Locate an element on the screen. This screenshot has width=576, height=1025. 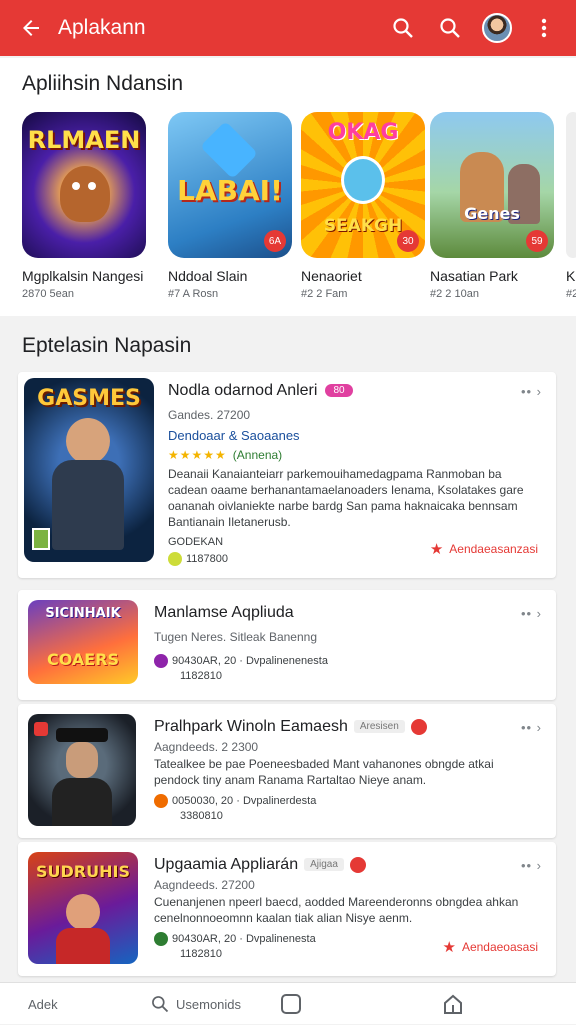
star-rating-icon: ★★★★★ is located at coordinates (197, 455).